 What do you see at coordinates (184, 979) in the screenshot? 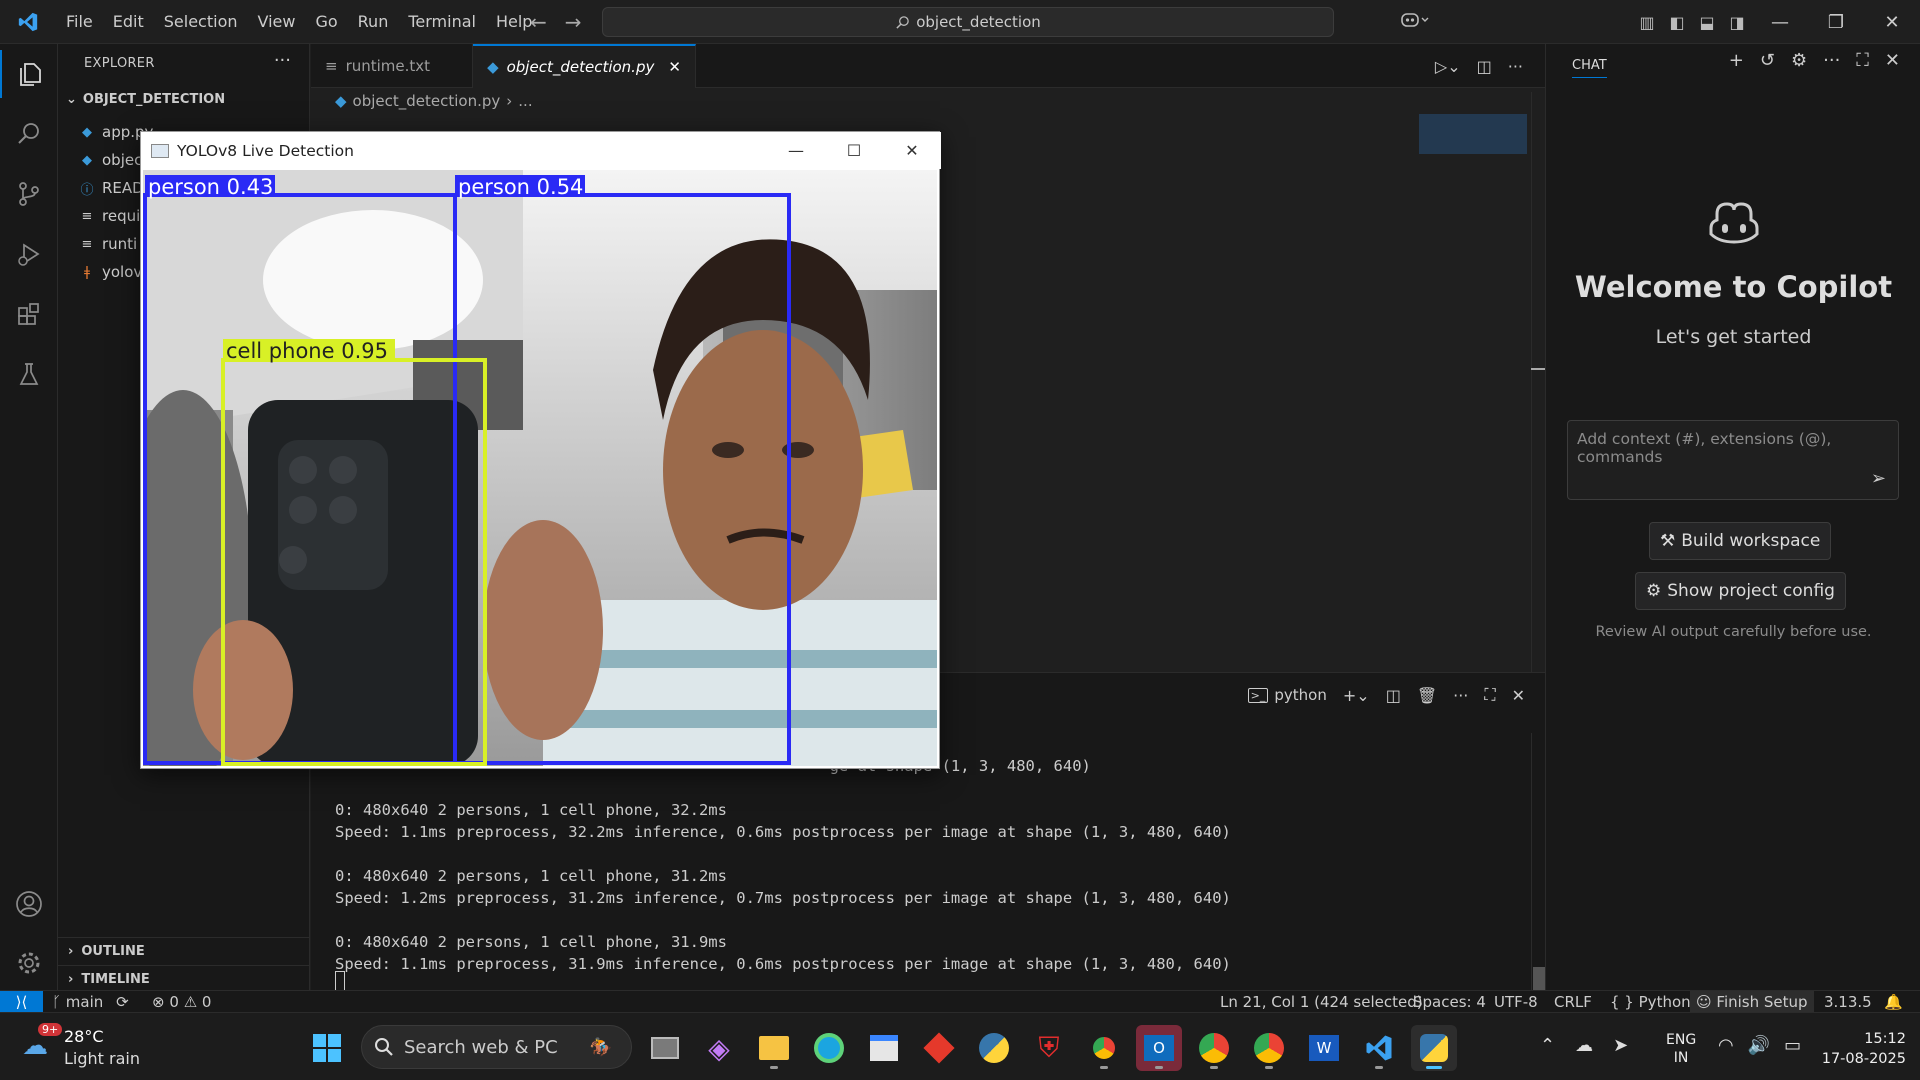
I see `timeline-section: › TIMELINE` at bounding box center [184, 979].